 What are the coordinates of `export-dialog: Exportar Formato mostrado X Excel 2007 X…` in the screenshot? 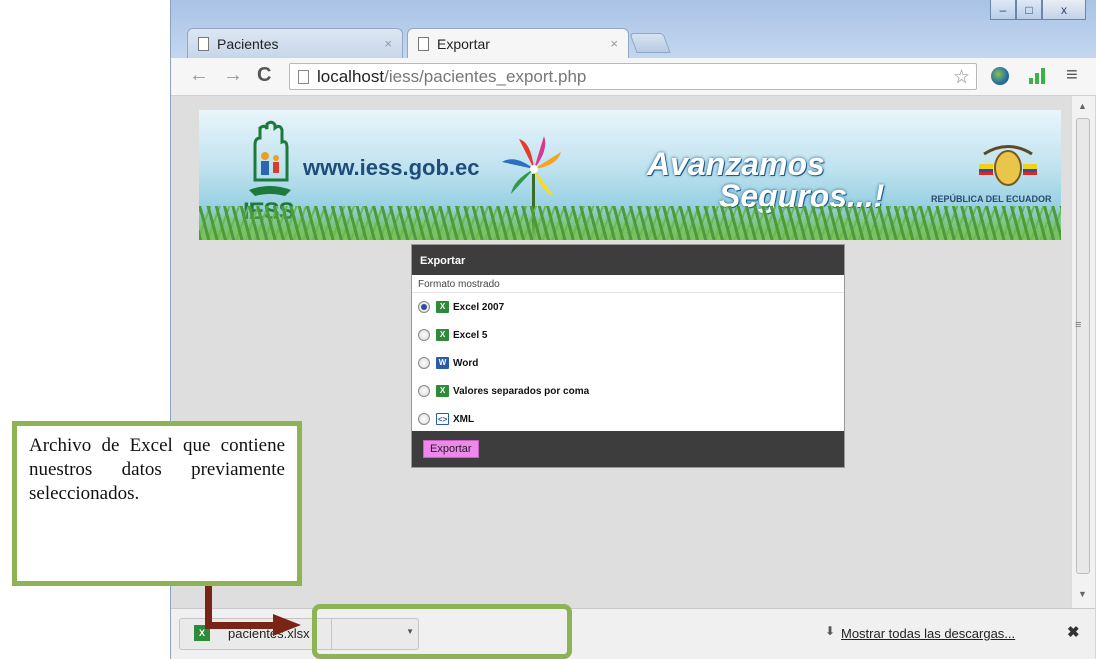 It's located at (628, 356).